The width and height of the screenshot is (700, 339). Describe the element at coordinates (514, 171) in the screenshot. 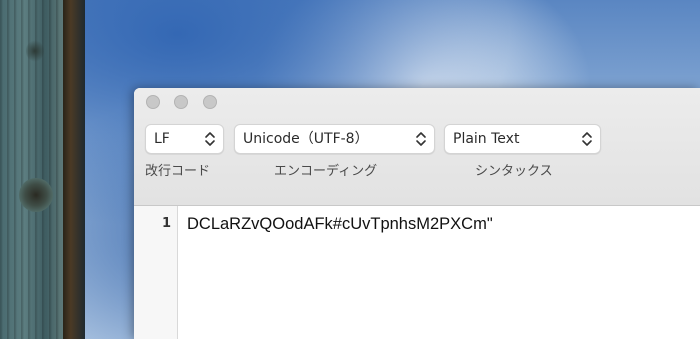

I see `syntax-label: シンタックス` at that location.